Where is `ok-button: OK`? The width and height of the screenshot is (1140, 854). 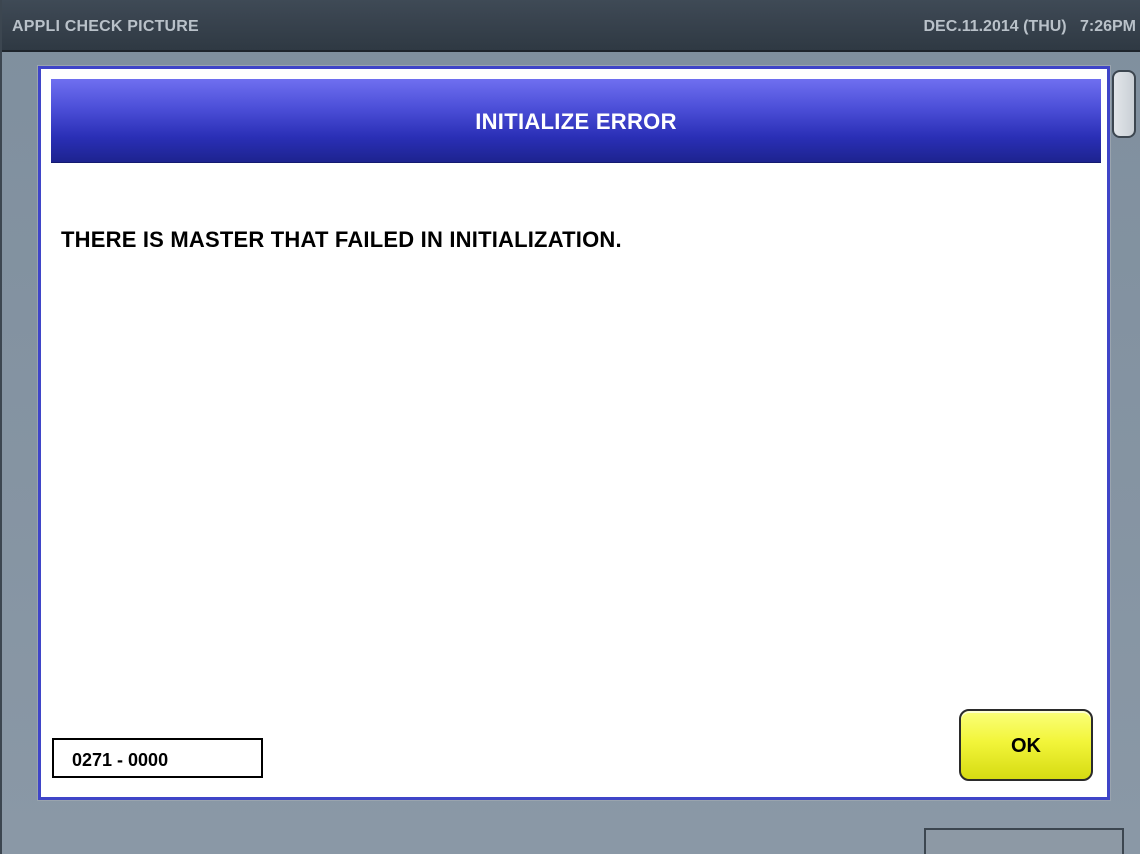
ok-button: OK is located at coordinates (1026, 745).